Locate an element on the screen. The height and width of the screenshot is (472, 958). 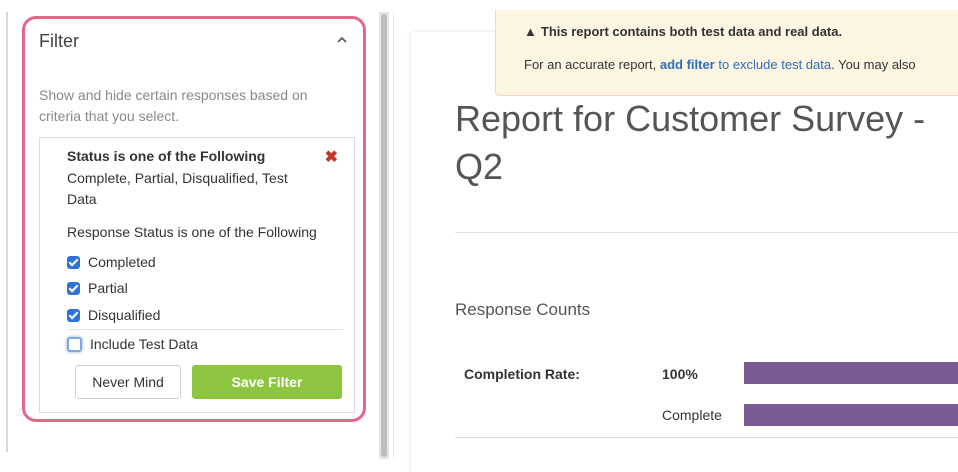
checkbox-label: Include Test Data is located at coordinates (144, 344).